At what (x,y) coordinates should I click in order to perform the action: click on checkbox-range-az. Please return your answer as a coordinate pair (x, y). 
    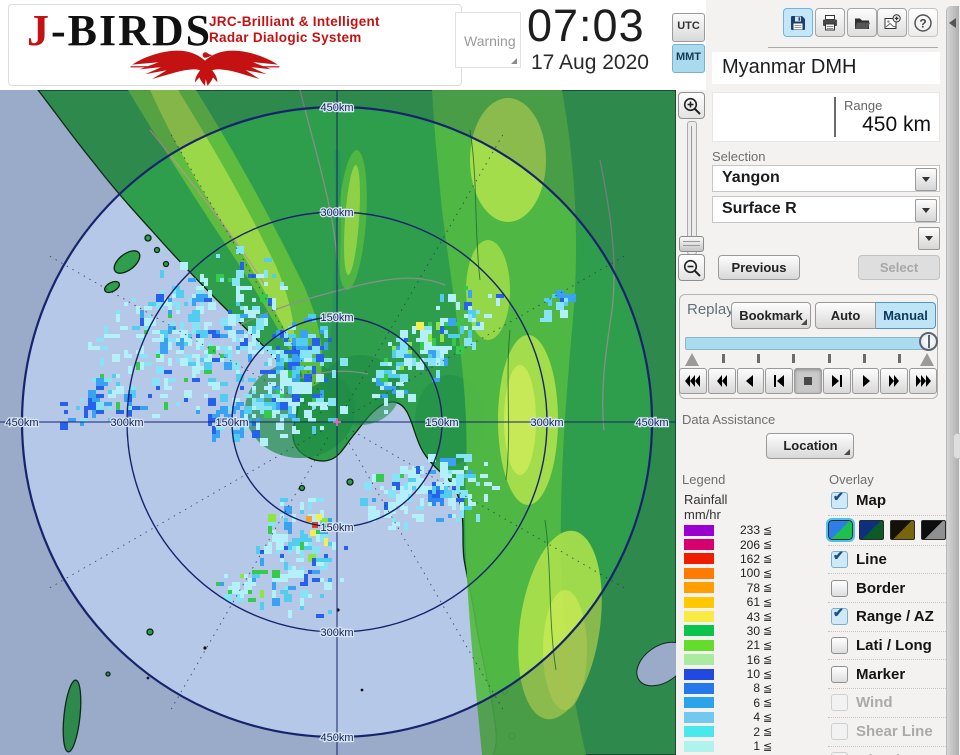
    Looking at the image, I should click on (839, 615).